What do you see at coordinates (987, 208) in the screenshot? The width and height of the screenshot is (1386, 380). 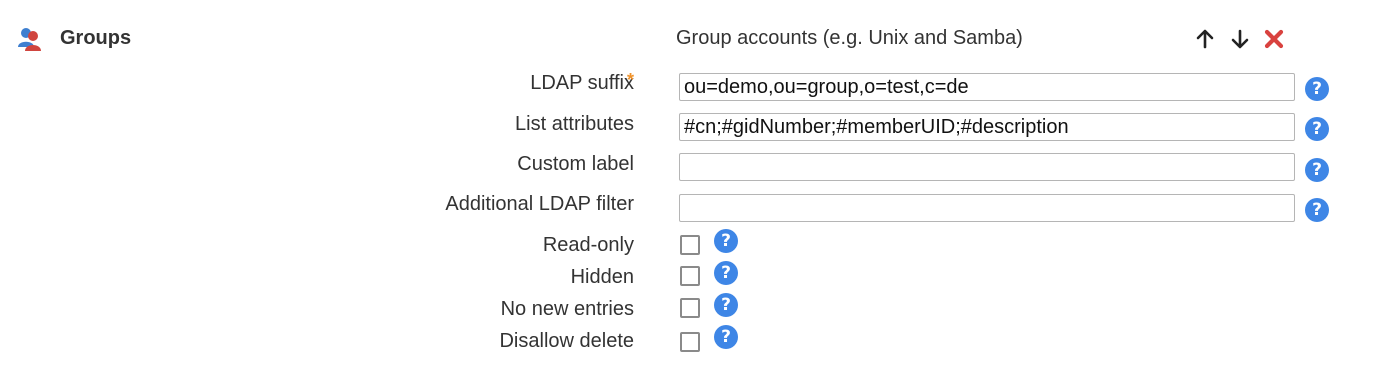 I see `additional-filter-input` at bounding box center [987, 208].